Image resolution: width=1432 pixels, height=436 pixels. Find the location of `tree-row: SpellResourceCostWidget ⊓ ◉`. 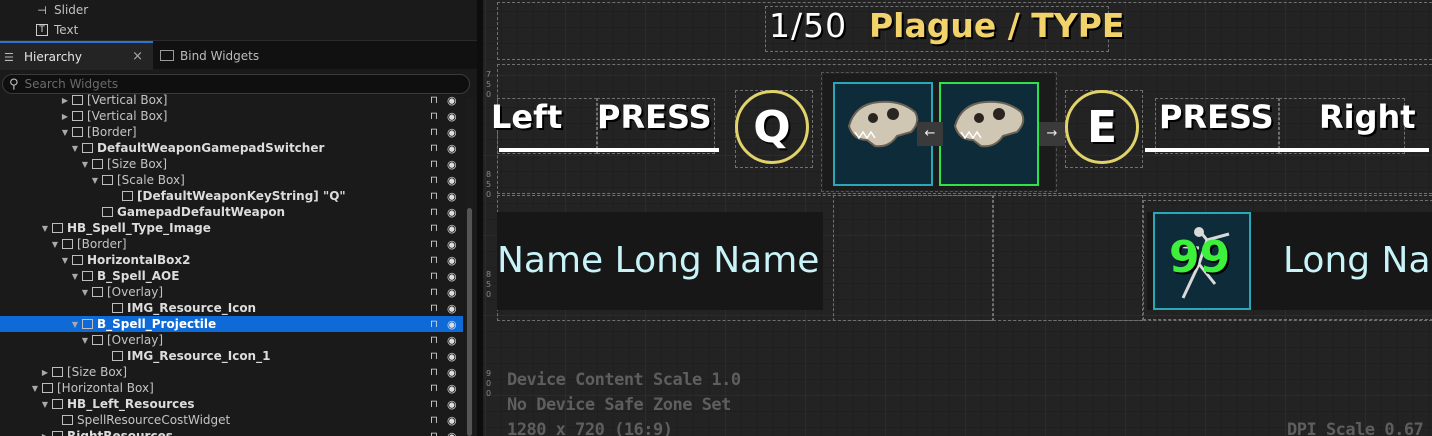

tree-row: SpellResourceCostWidget ⊓ ◉ is located at coordinates (231, 420).